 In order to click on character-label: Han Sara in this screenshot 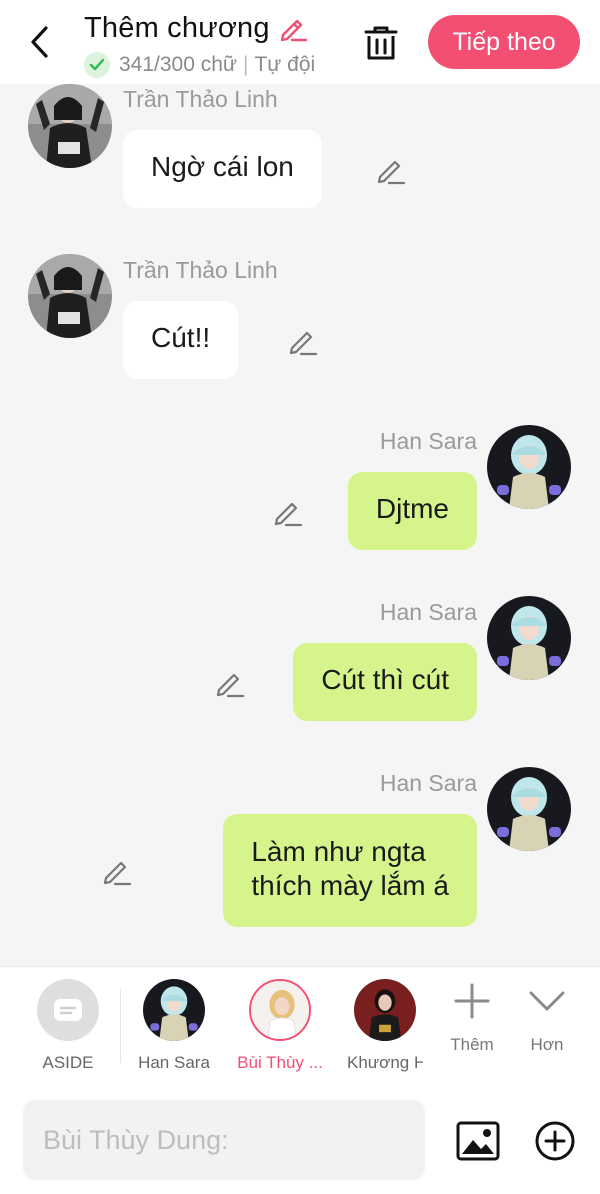, I will do `click(174, 1062)`.